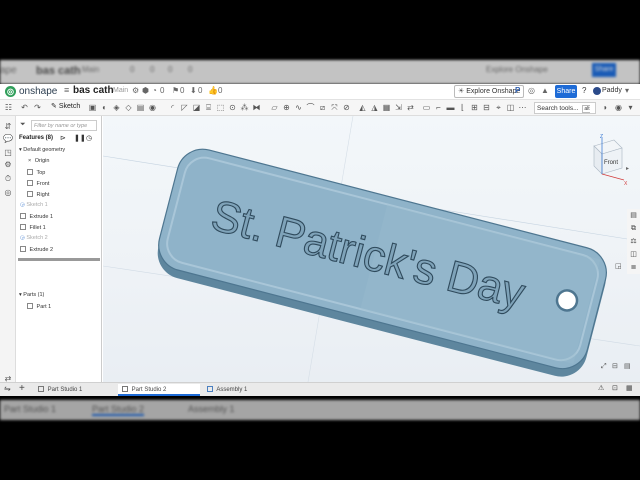 This screenshot has height=480, width=640. I want to click on flange-icon: ⌐, so click(438, 107).